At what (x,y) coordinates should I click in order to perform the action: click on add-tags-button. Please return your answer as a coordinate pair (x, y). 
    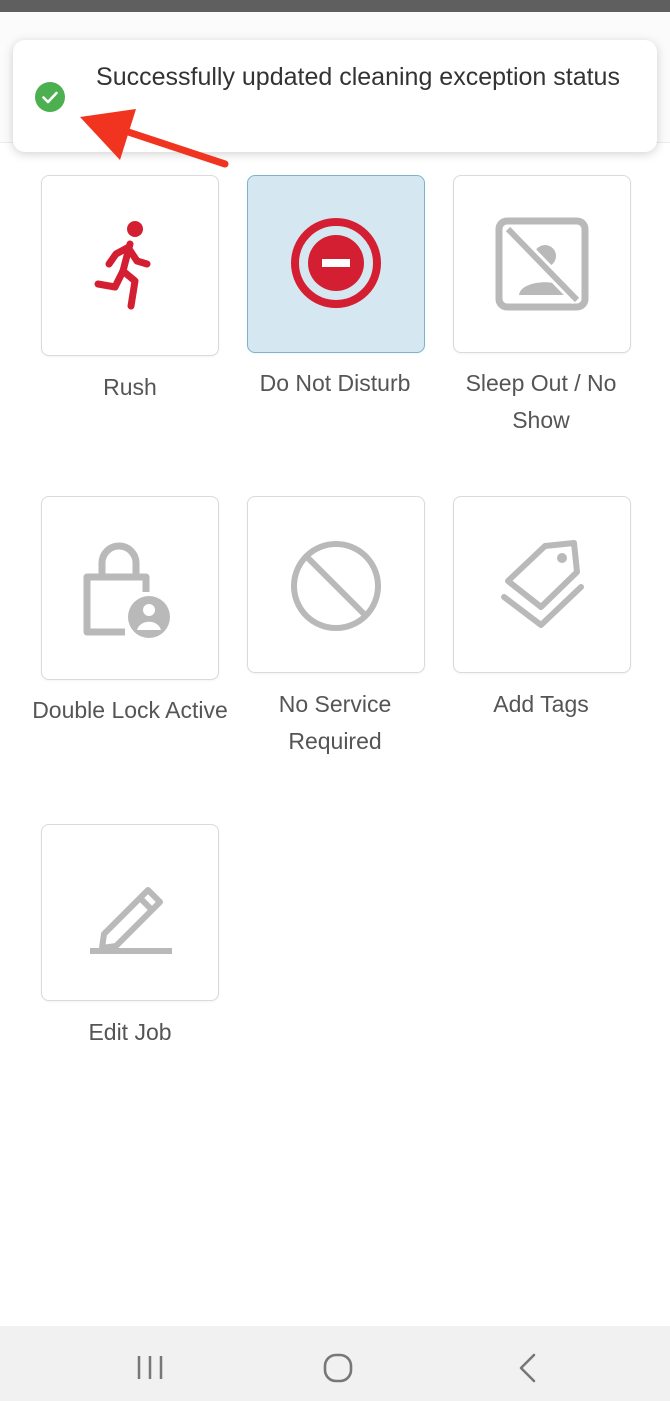
    Looking at the image, I should click on (542, 584).